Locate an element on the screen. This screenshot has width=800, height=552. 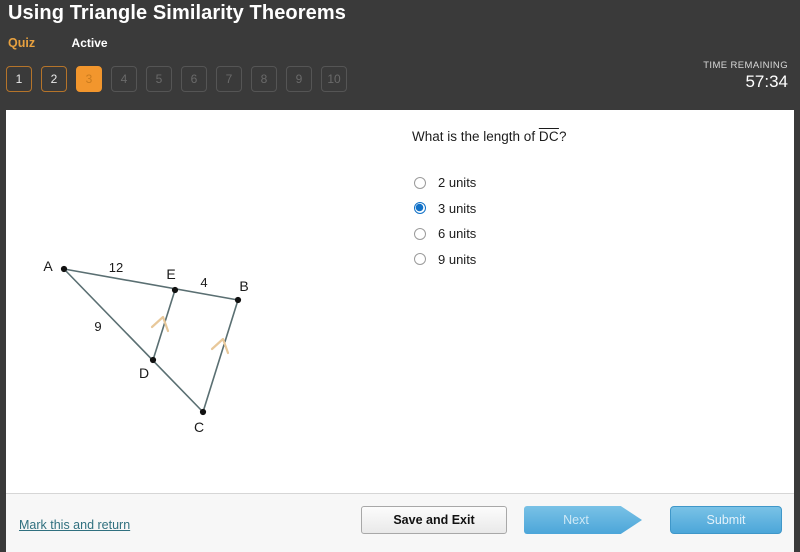
vertex-dot-C is located at coordinates (203, 412).